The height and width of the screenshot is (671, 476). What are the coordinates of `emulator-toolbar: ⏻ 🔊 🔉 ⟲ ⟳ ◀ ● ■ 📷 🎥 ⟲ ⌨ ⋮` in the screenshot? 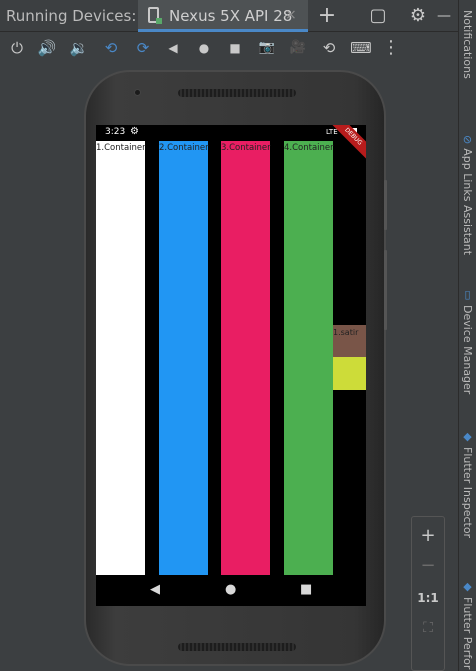 It's located at (229, 48).